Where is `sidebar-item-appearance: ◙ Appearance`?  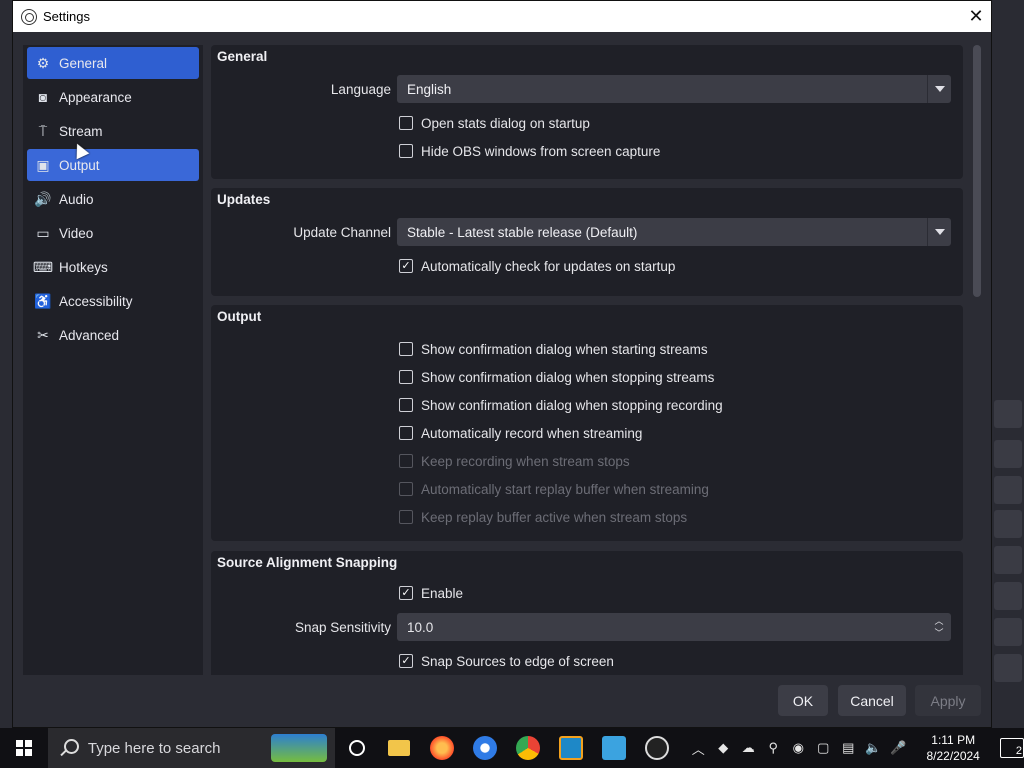
sidebar-item-appearance: ◙ Appearance is located at coordinates (113, 97).